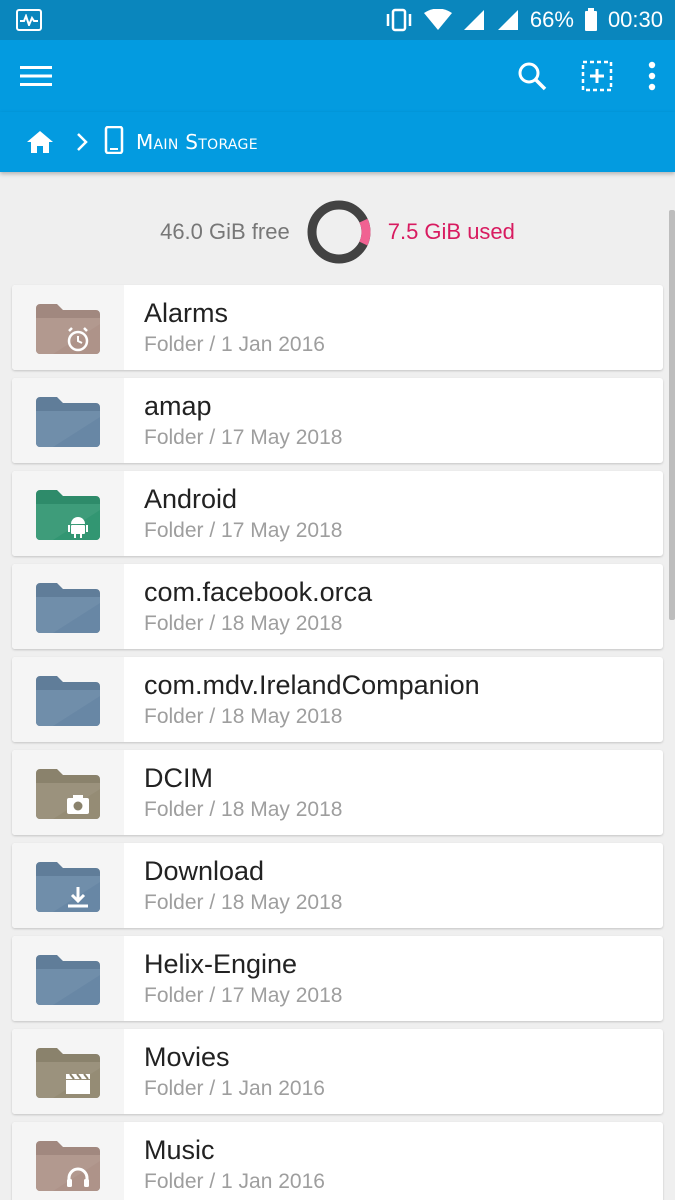  I want to click on storage-donut-chart, so click(339, 232).